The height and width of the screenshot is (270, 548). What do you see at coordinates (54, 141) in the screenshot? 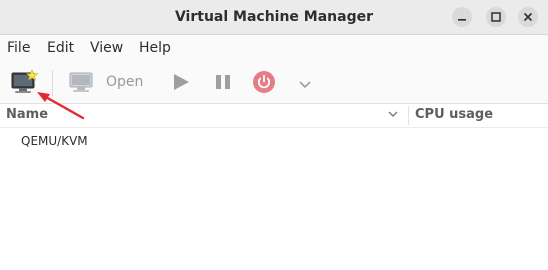
I see `connection-label: QEMU/KVM` at bounding box center [54, 141].